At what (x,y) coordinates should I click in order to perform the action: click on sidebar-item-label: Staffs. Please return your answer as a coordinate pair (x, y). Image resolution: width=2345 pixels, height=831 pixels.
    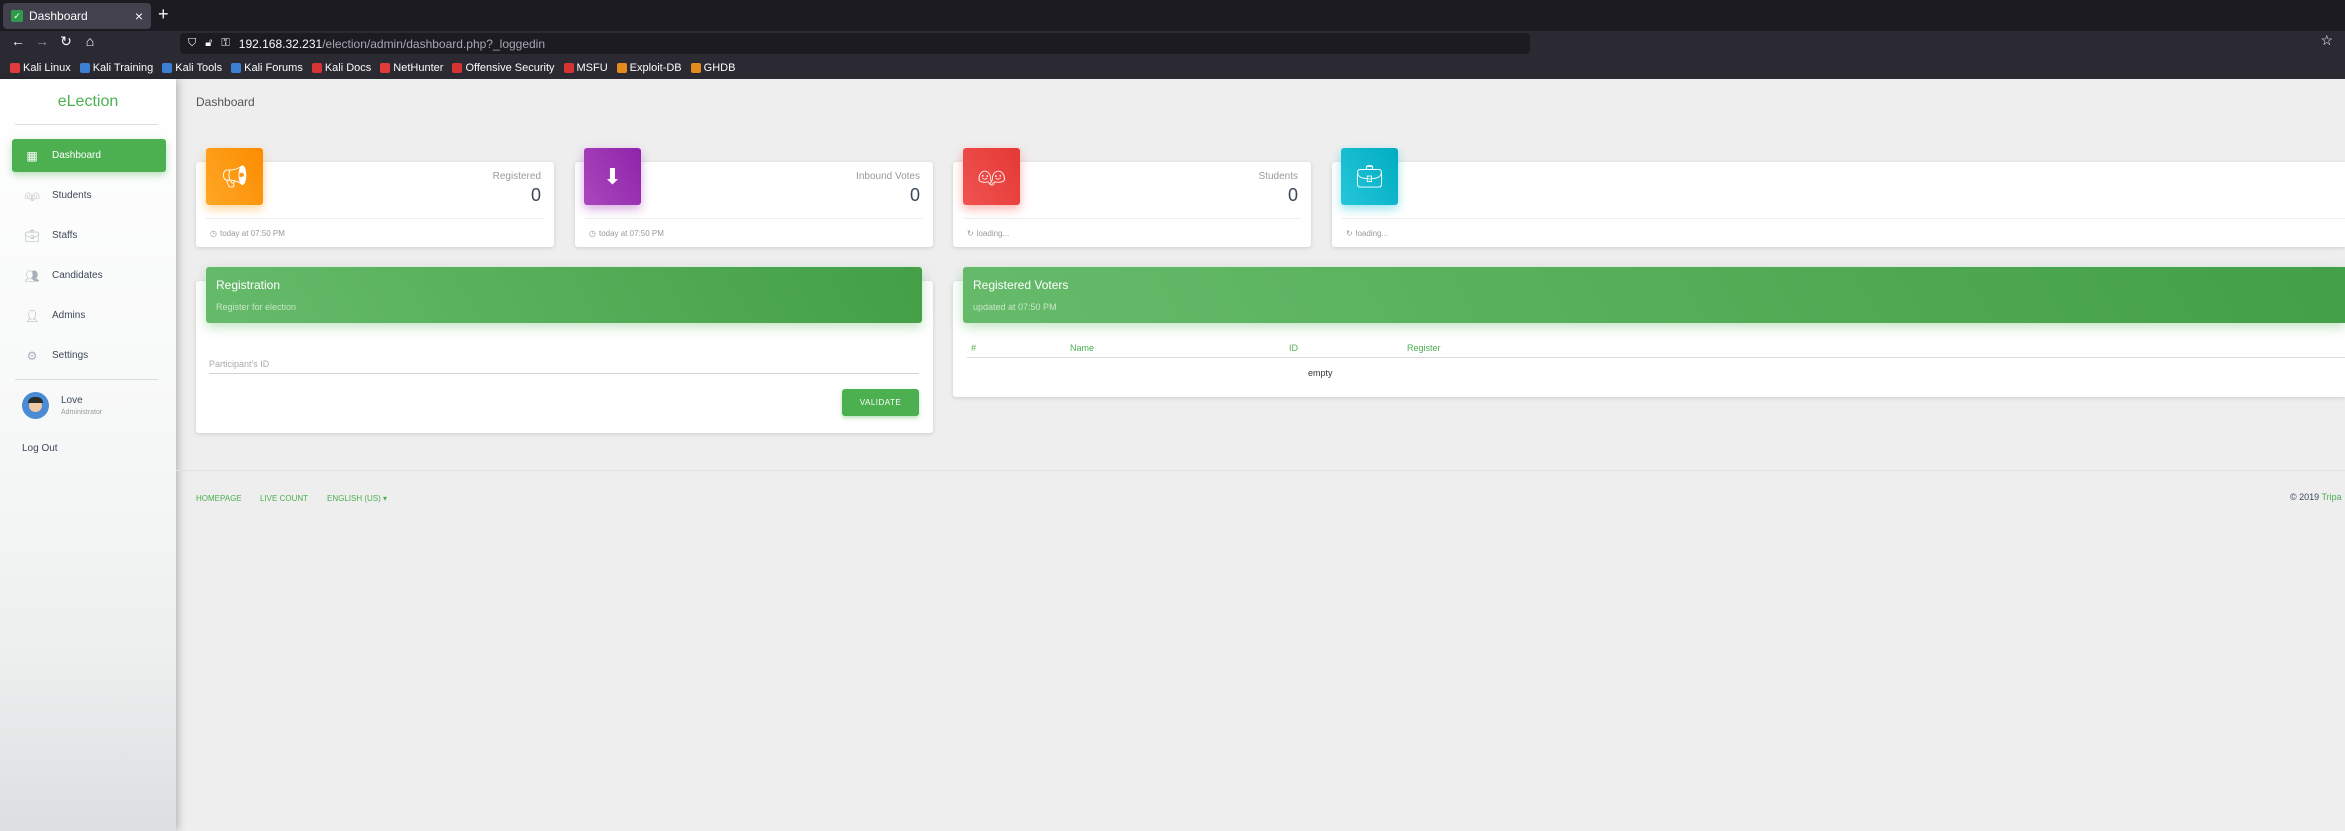
    Looking at the image, I should click on (65, 235).